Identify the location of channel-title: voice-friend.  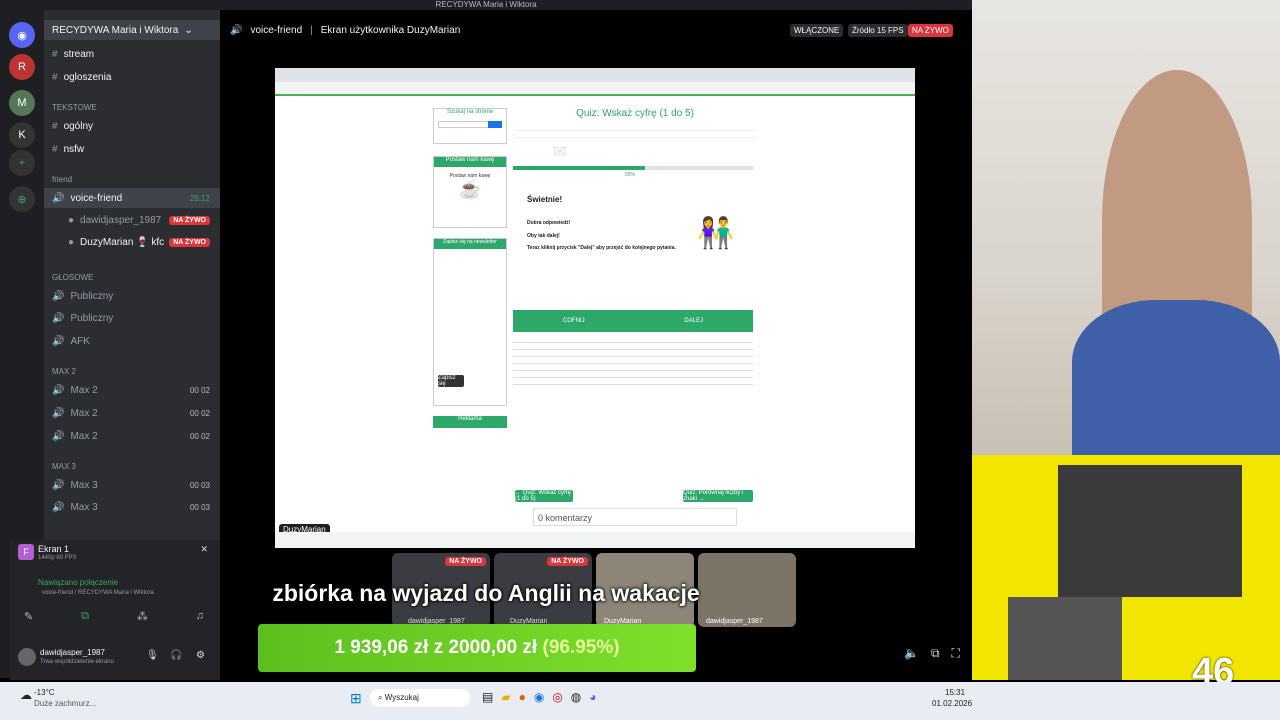
(276, 30).